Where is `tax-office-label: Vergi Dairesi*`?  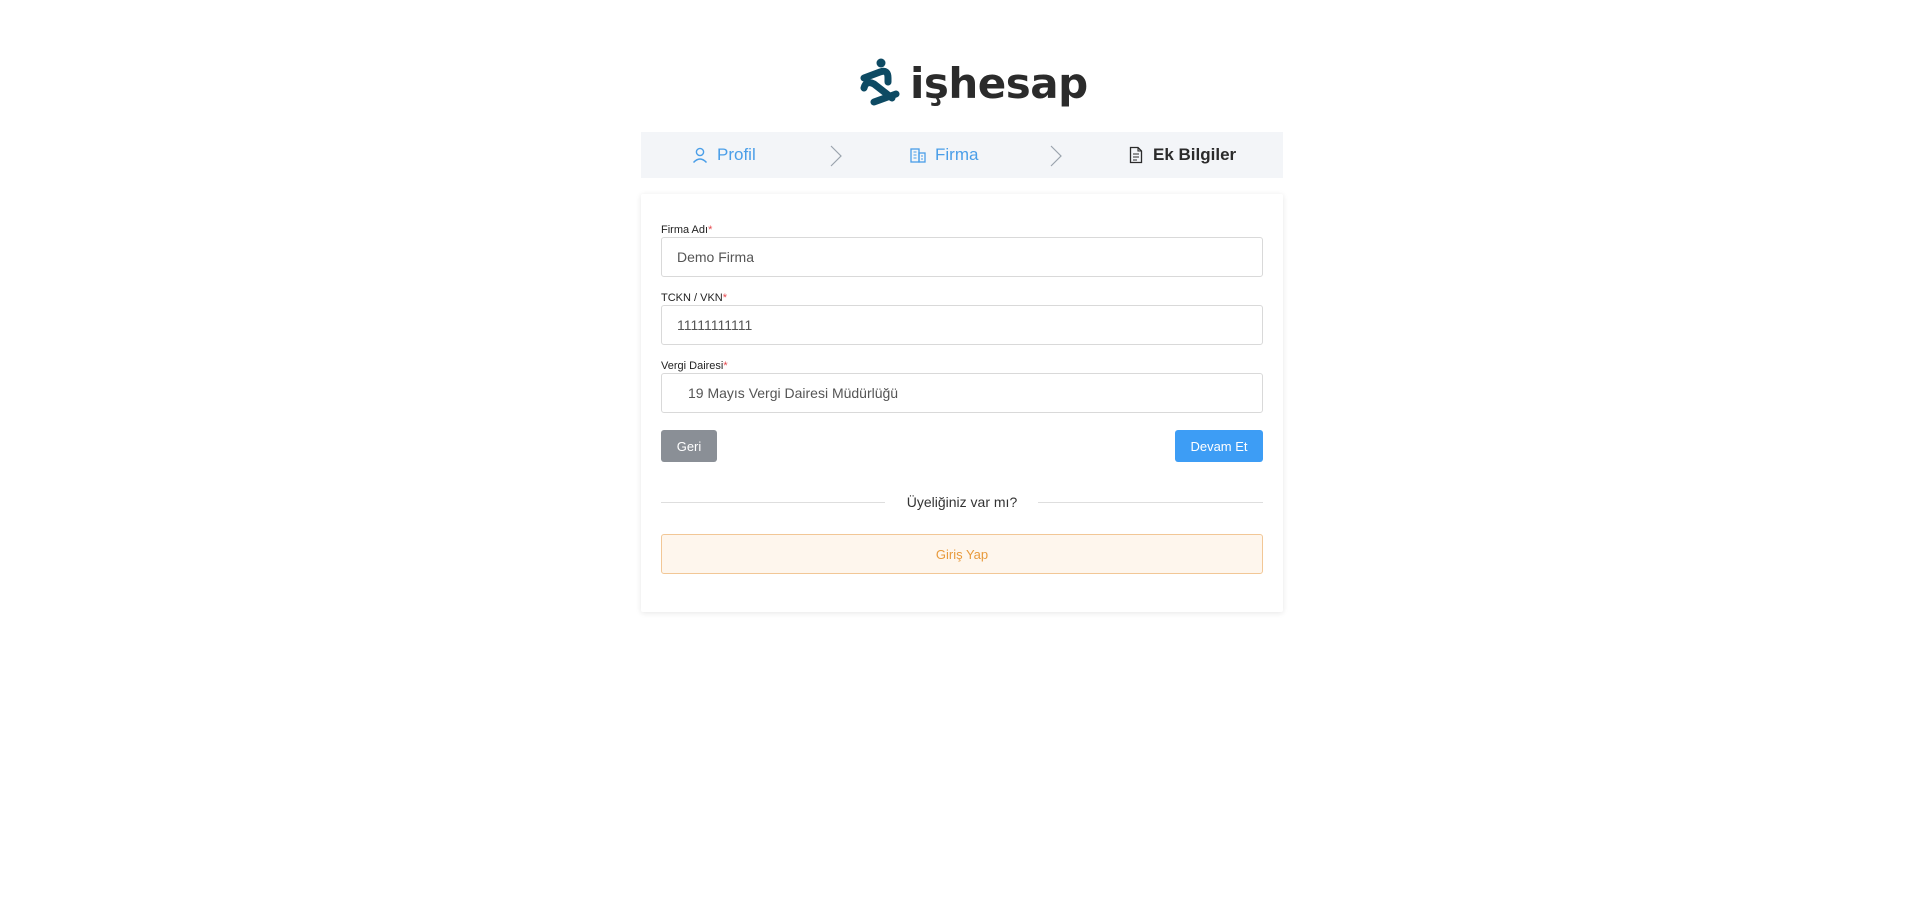
tax-office-label: Vergi Dairesi* is located at coordinates (694, 366).